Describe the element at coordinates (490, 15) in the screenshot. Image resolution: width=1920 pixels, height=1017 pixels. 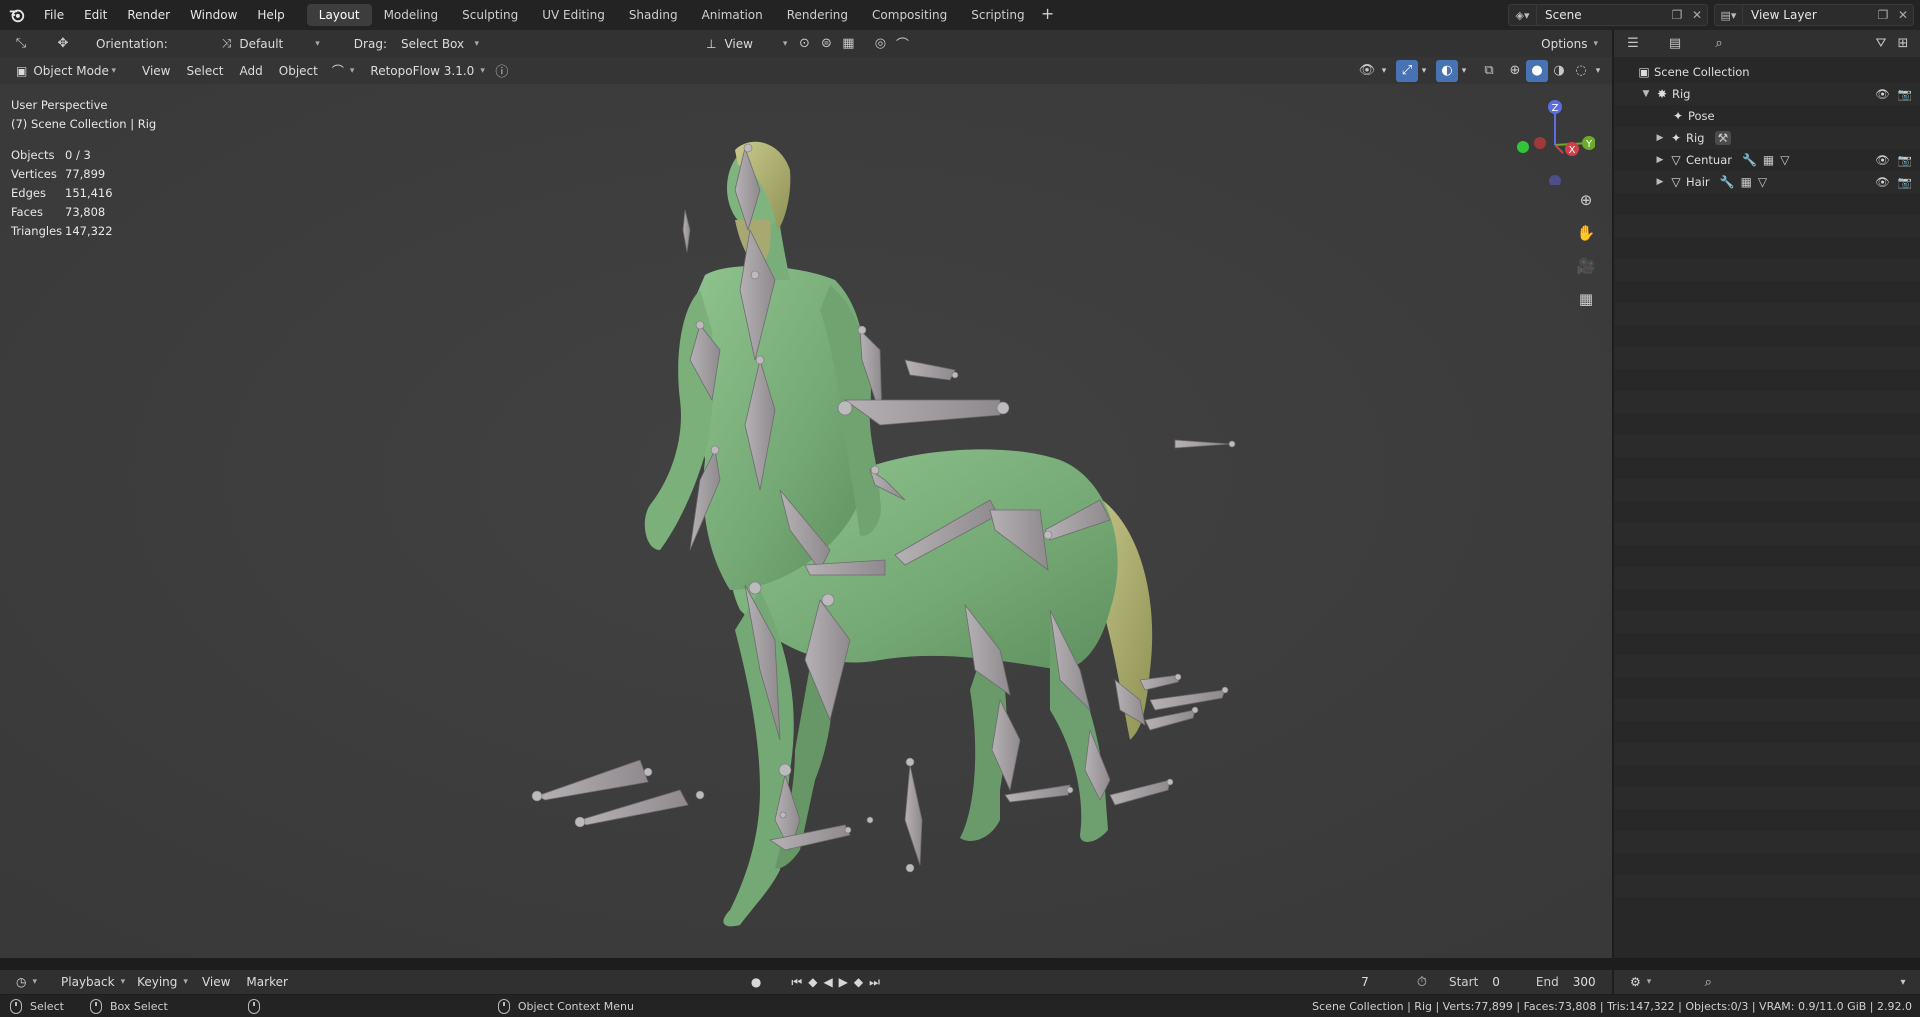
I see `tab-sculpting: Sculpting` at that location.